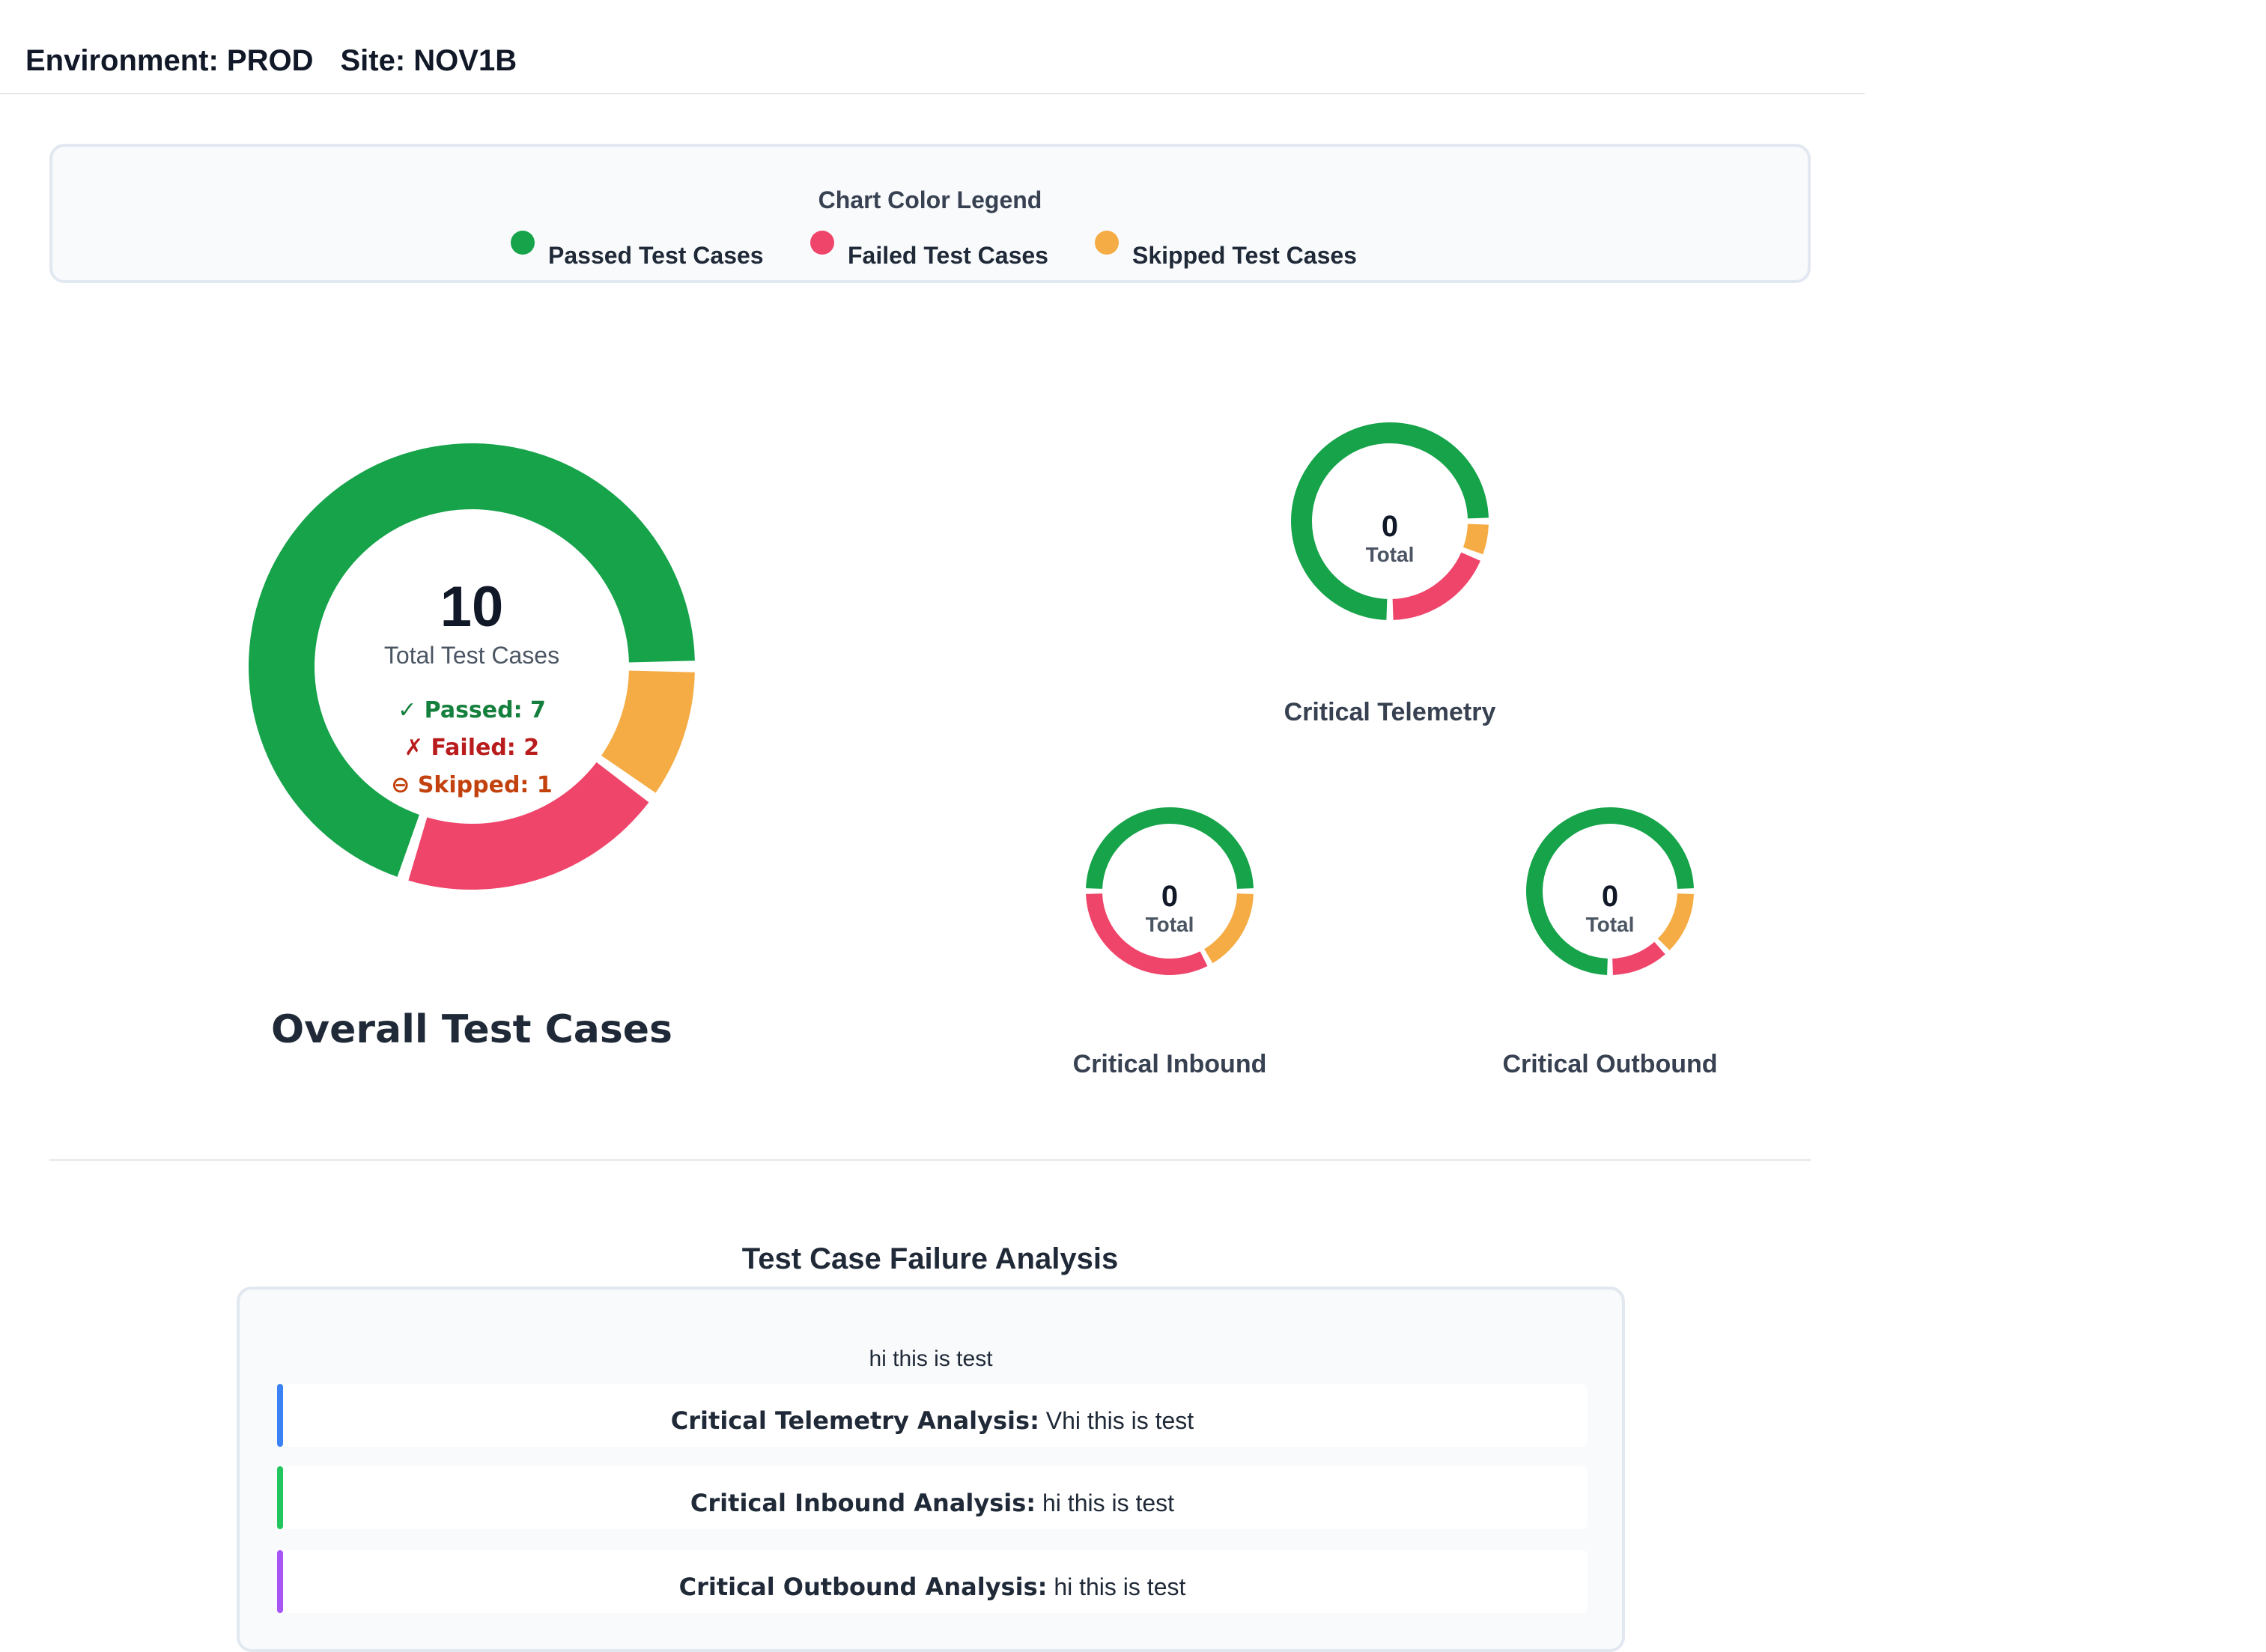 Image resolution: width=2266 pixels, height=1652 pixels. What do you see at coordinates (1391, 555) in the screenshot?
I see `telemetry-total-label: Total` at bounding box center [1391, 555].